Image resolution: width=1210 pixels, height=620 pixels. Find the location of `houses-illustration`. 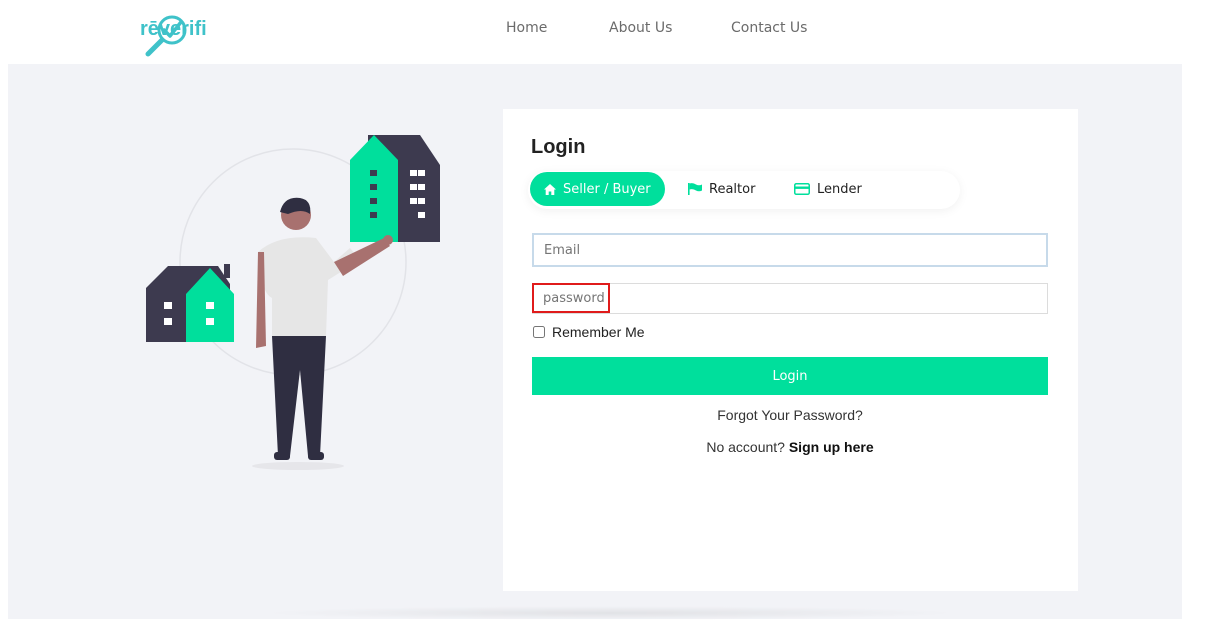

houses-illustration is located at coordinates (293, 302).